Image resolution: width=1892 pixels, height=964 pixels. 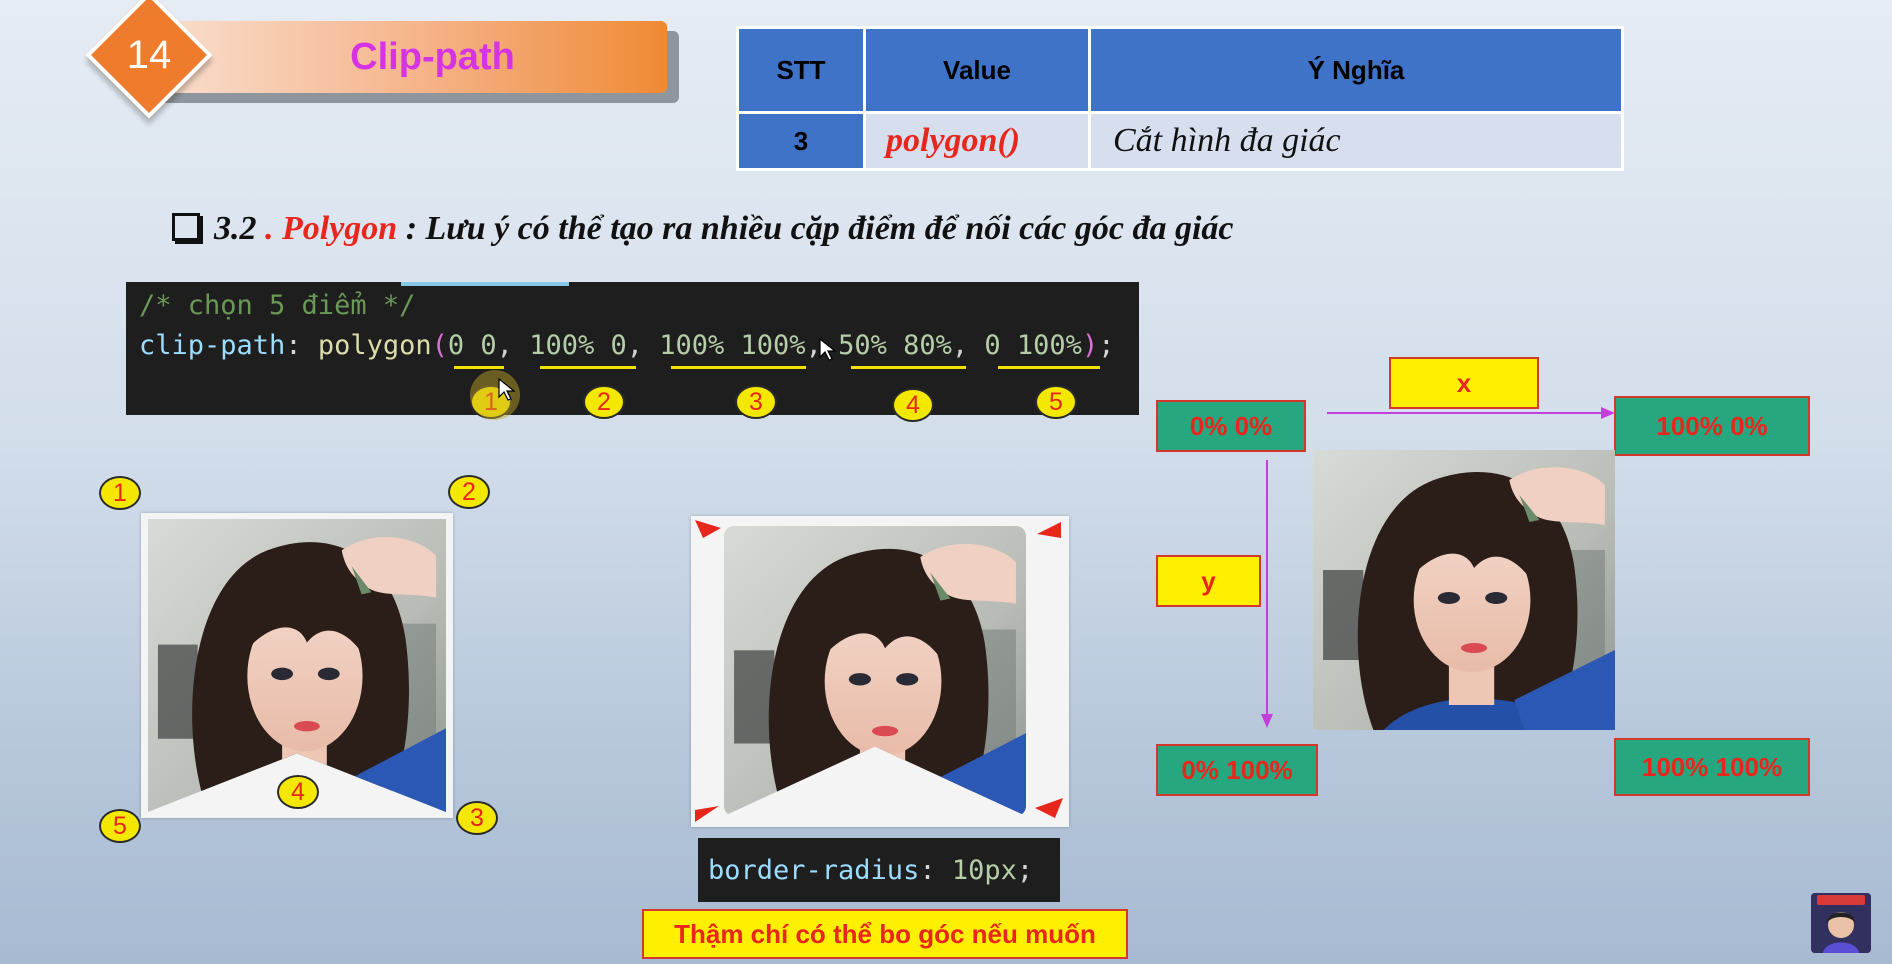 I want to click on table-header-row: STT Value Ý Nghĩa, so click(x=1180, y=70).